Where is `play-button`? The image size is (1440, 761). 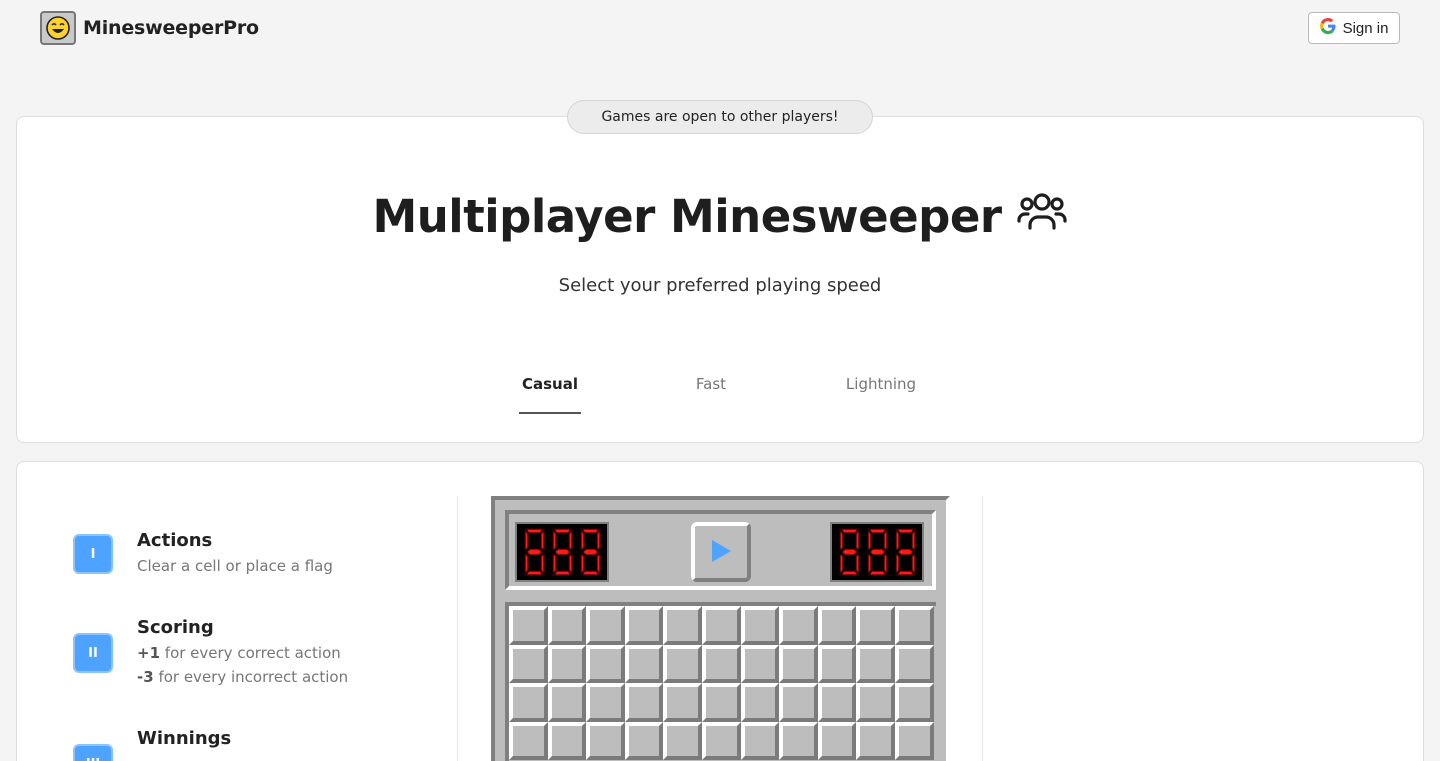 play-button is located at coordinates (721, 552).